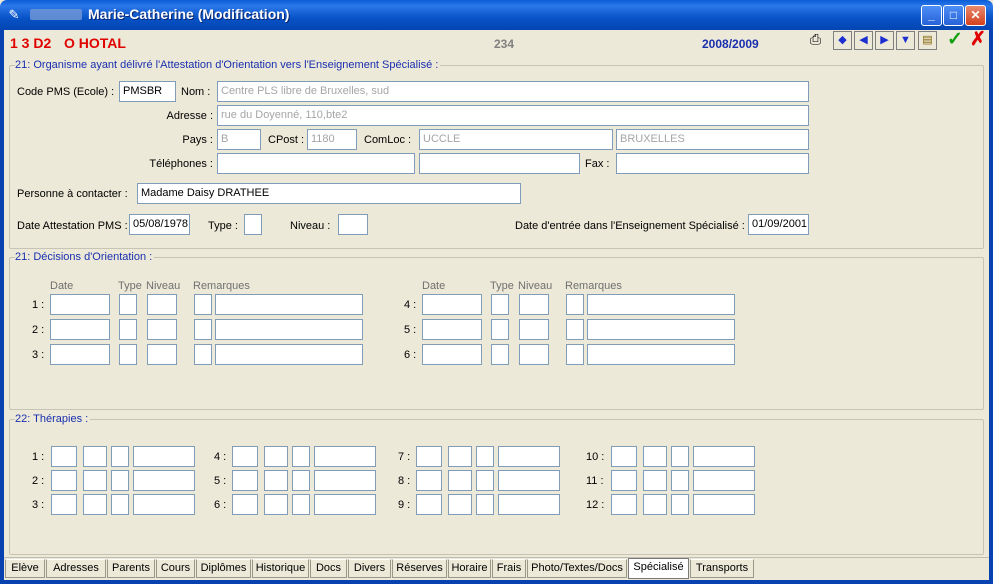 The height and width of the screenshot is (584, 993). What do you see at coordinates (884, 40) in the screenshot?
I see `next-record-icon: ▶` at bounding box center [884, 40].